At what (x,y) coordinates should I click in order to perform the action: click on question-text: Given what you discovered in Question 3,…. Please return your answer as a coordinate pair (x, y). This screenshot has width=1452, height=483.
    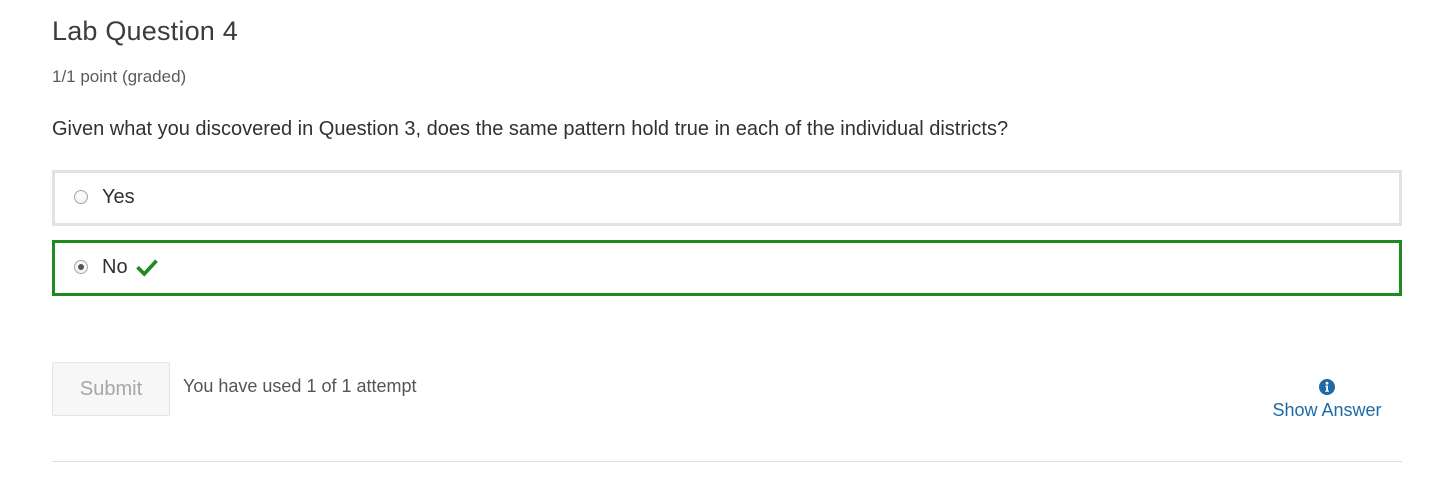
    Looking at the image, I should click on (530, 129).